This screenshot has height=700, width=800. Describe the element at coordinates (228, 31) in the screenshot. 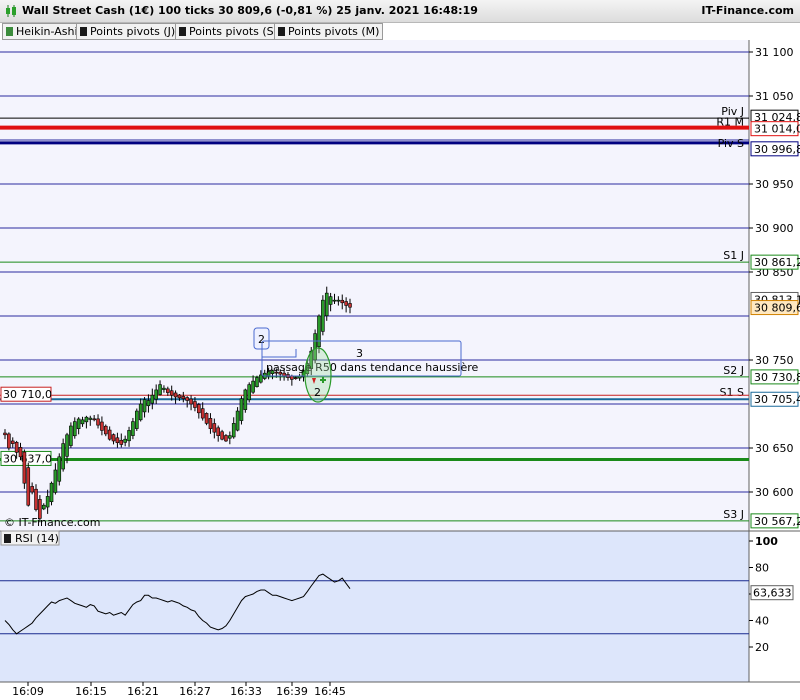

I see `legend-pivots-s-button: Points pivots (S)` at that location.